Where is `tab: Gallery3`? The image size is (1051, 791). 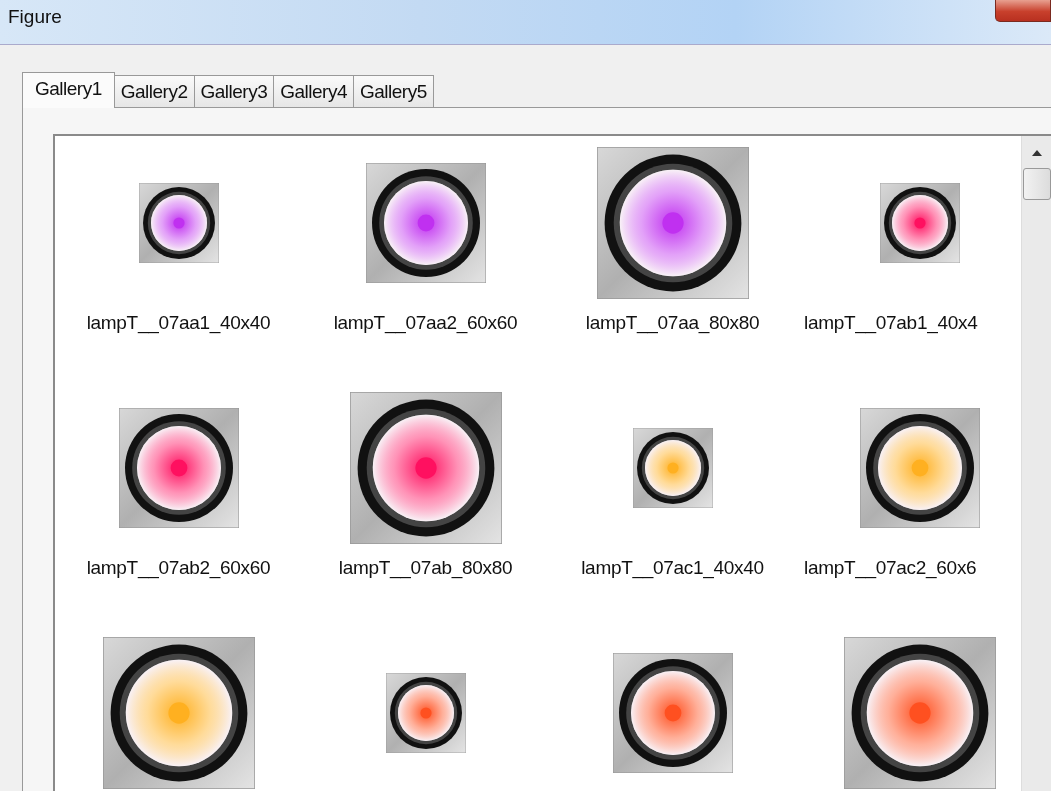
tab: Gallery3 is located at coordinates (234, 91).